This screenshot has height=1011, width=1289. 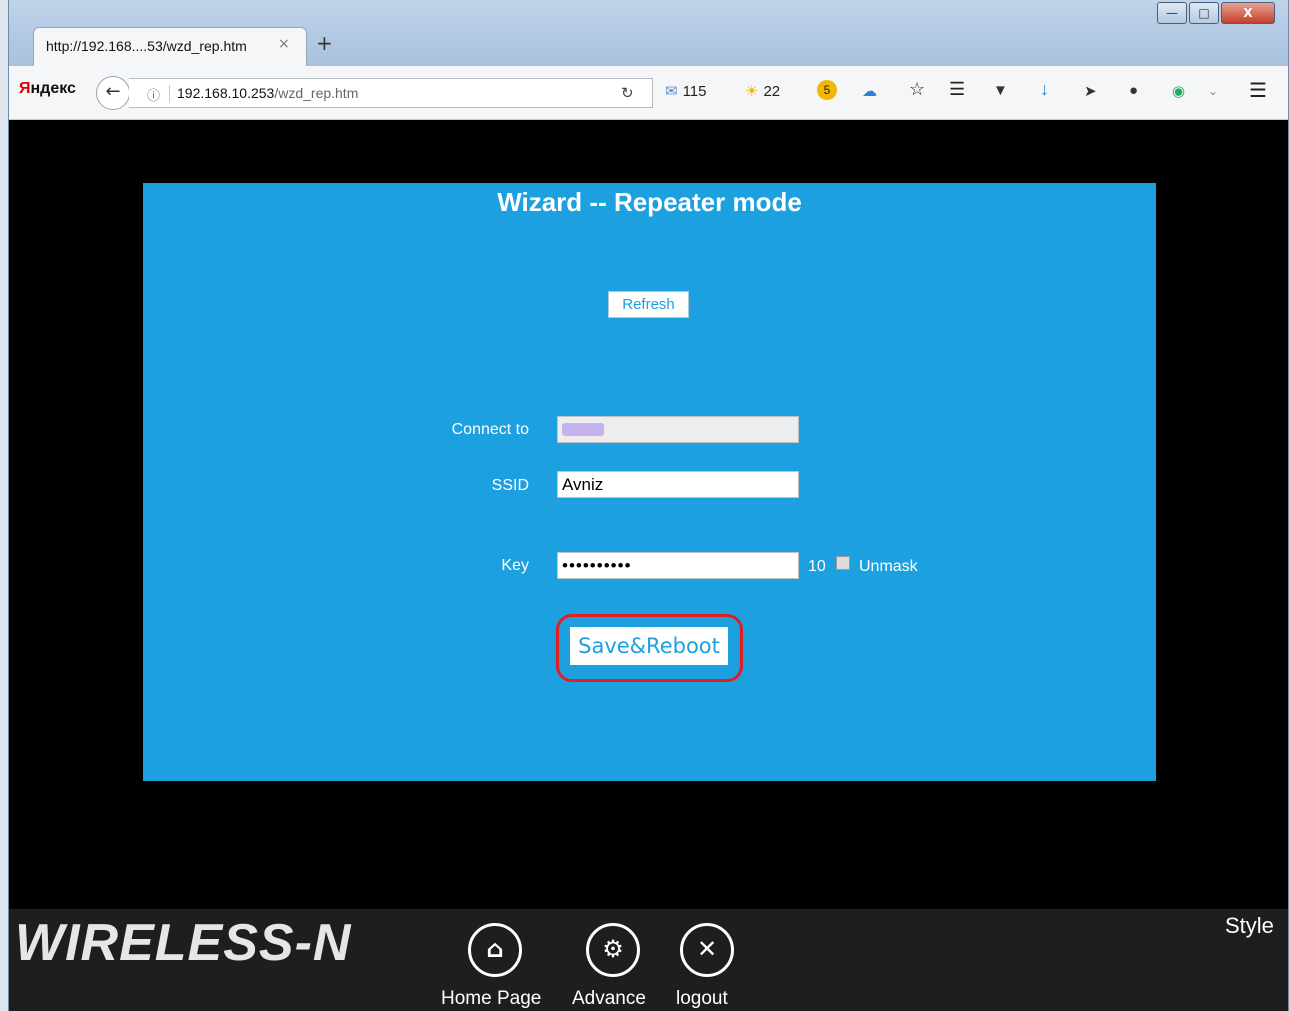 I want to click on redacted-value, so click(x=583, y=429).